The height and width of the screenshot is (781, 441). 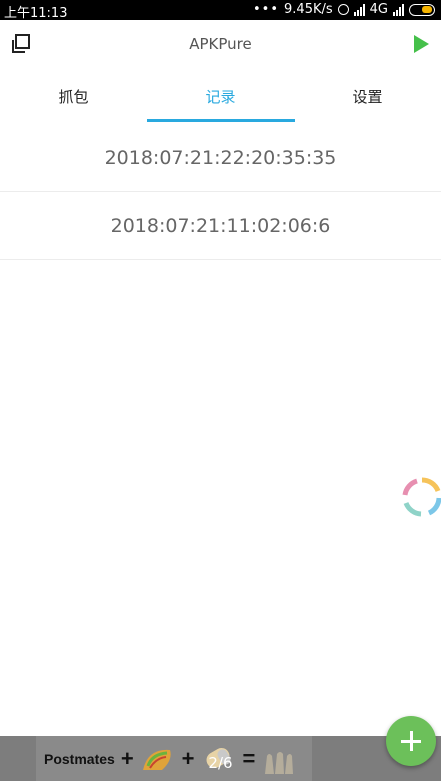 What do you see at coordinates (421, 44) in the screenshot?
I see `play-icon` at bounding box center [421, 44].